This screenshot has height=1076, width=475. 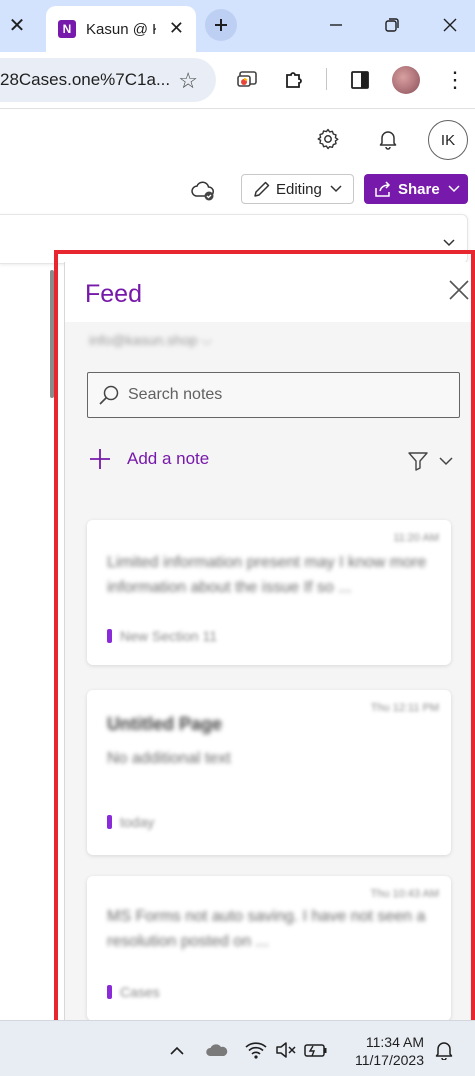 I want to click on note-section: Cases, so click(x=133, y=992).